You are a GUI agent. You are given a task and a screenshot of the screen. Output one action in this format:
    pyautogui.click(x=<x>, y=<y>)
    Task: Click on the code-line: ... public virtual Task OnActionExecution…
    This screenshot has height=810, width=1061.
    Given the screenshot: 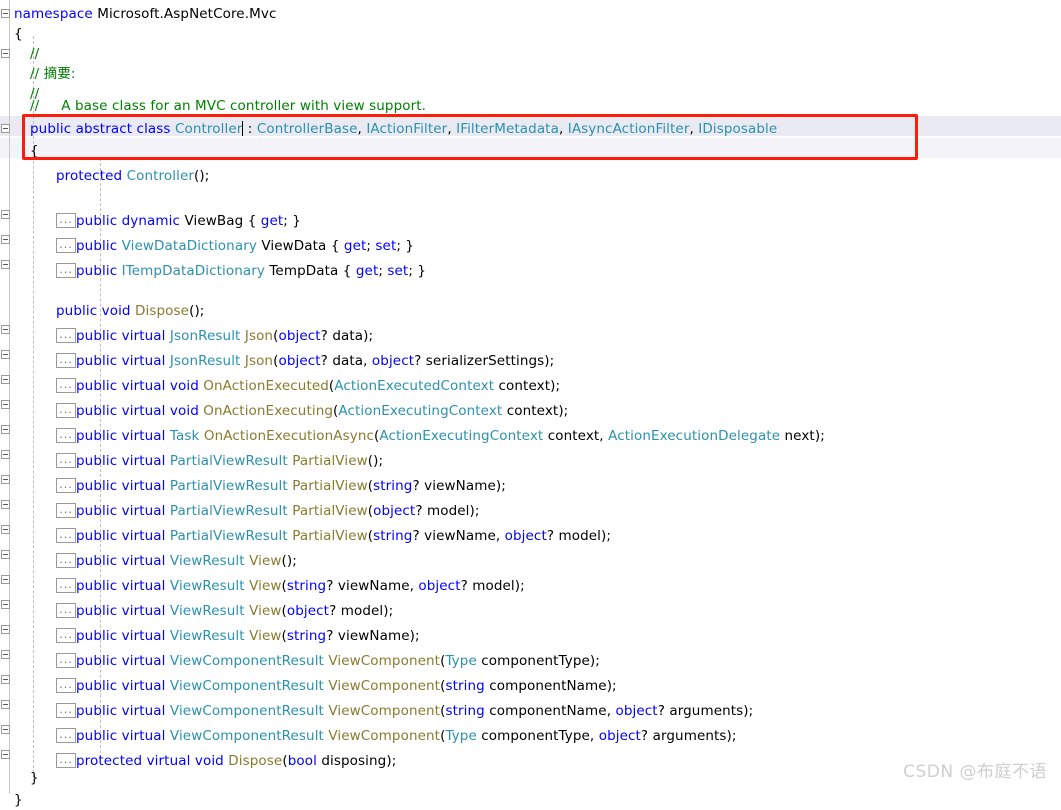 What is the action you would take?
    pyautogui.click(x=440, y=436)
    